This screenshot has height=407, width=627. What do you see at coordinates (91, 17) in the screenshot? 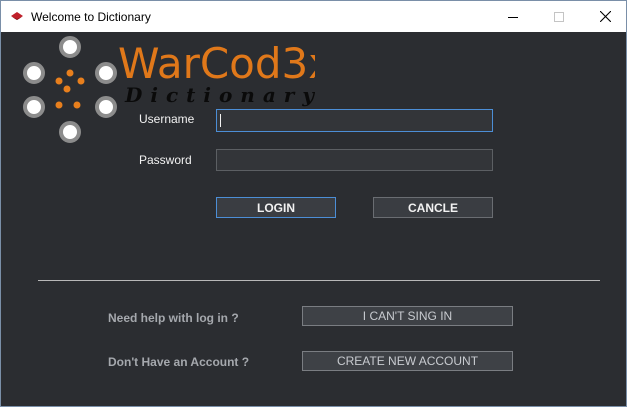
I see `window-title: Welcome to Dictionary` at bounding box center [91, 17].